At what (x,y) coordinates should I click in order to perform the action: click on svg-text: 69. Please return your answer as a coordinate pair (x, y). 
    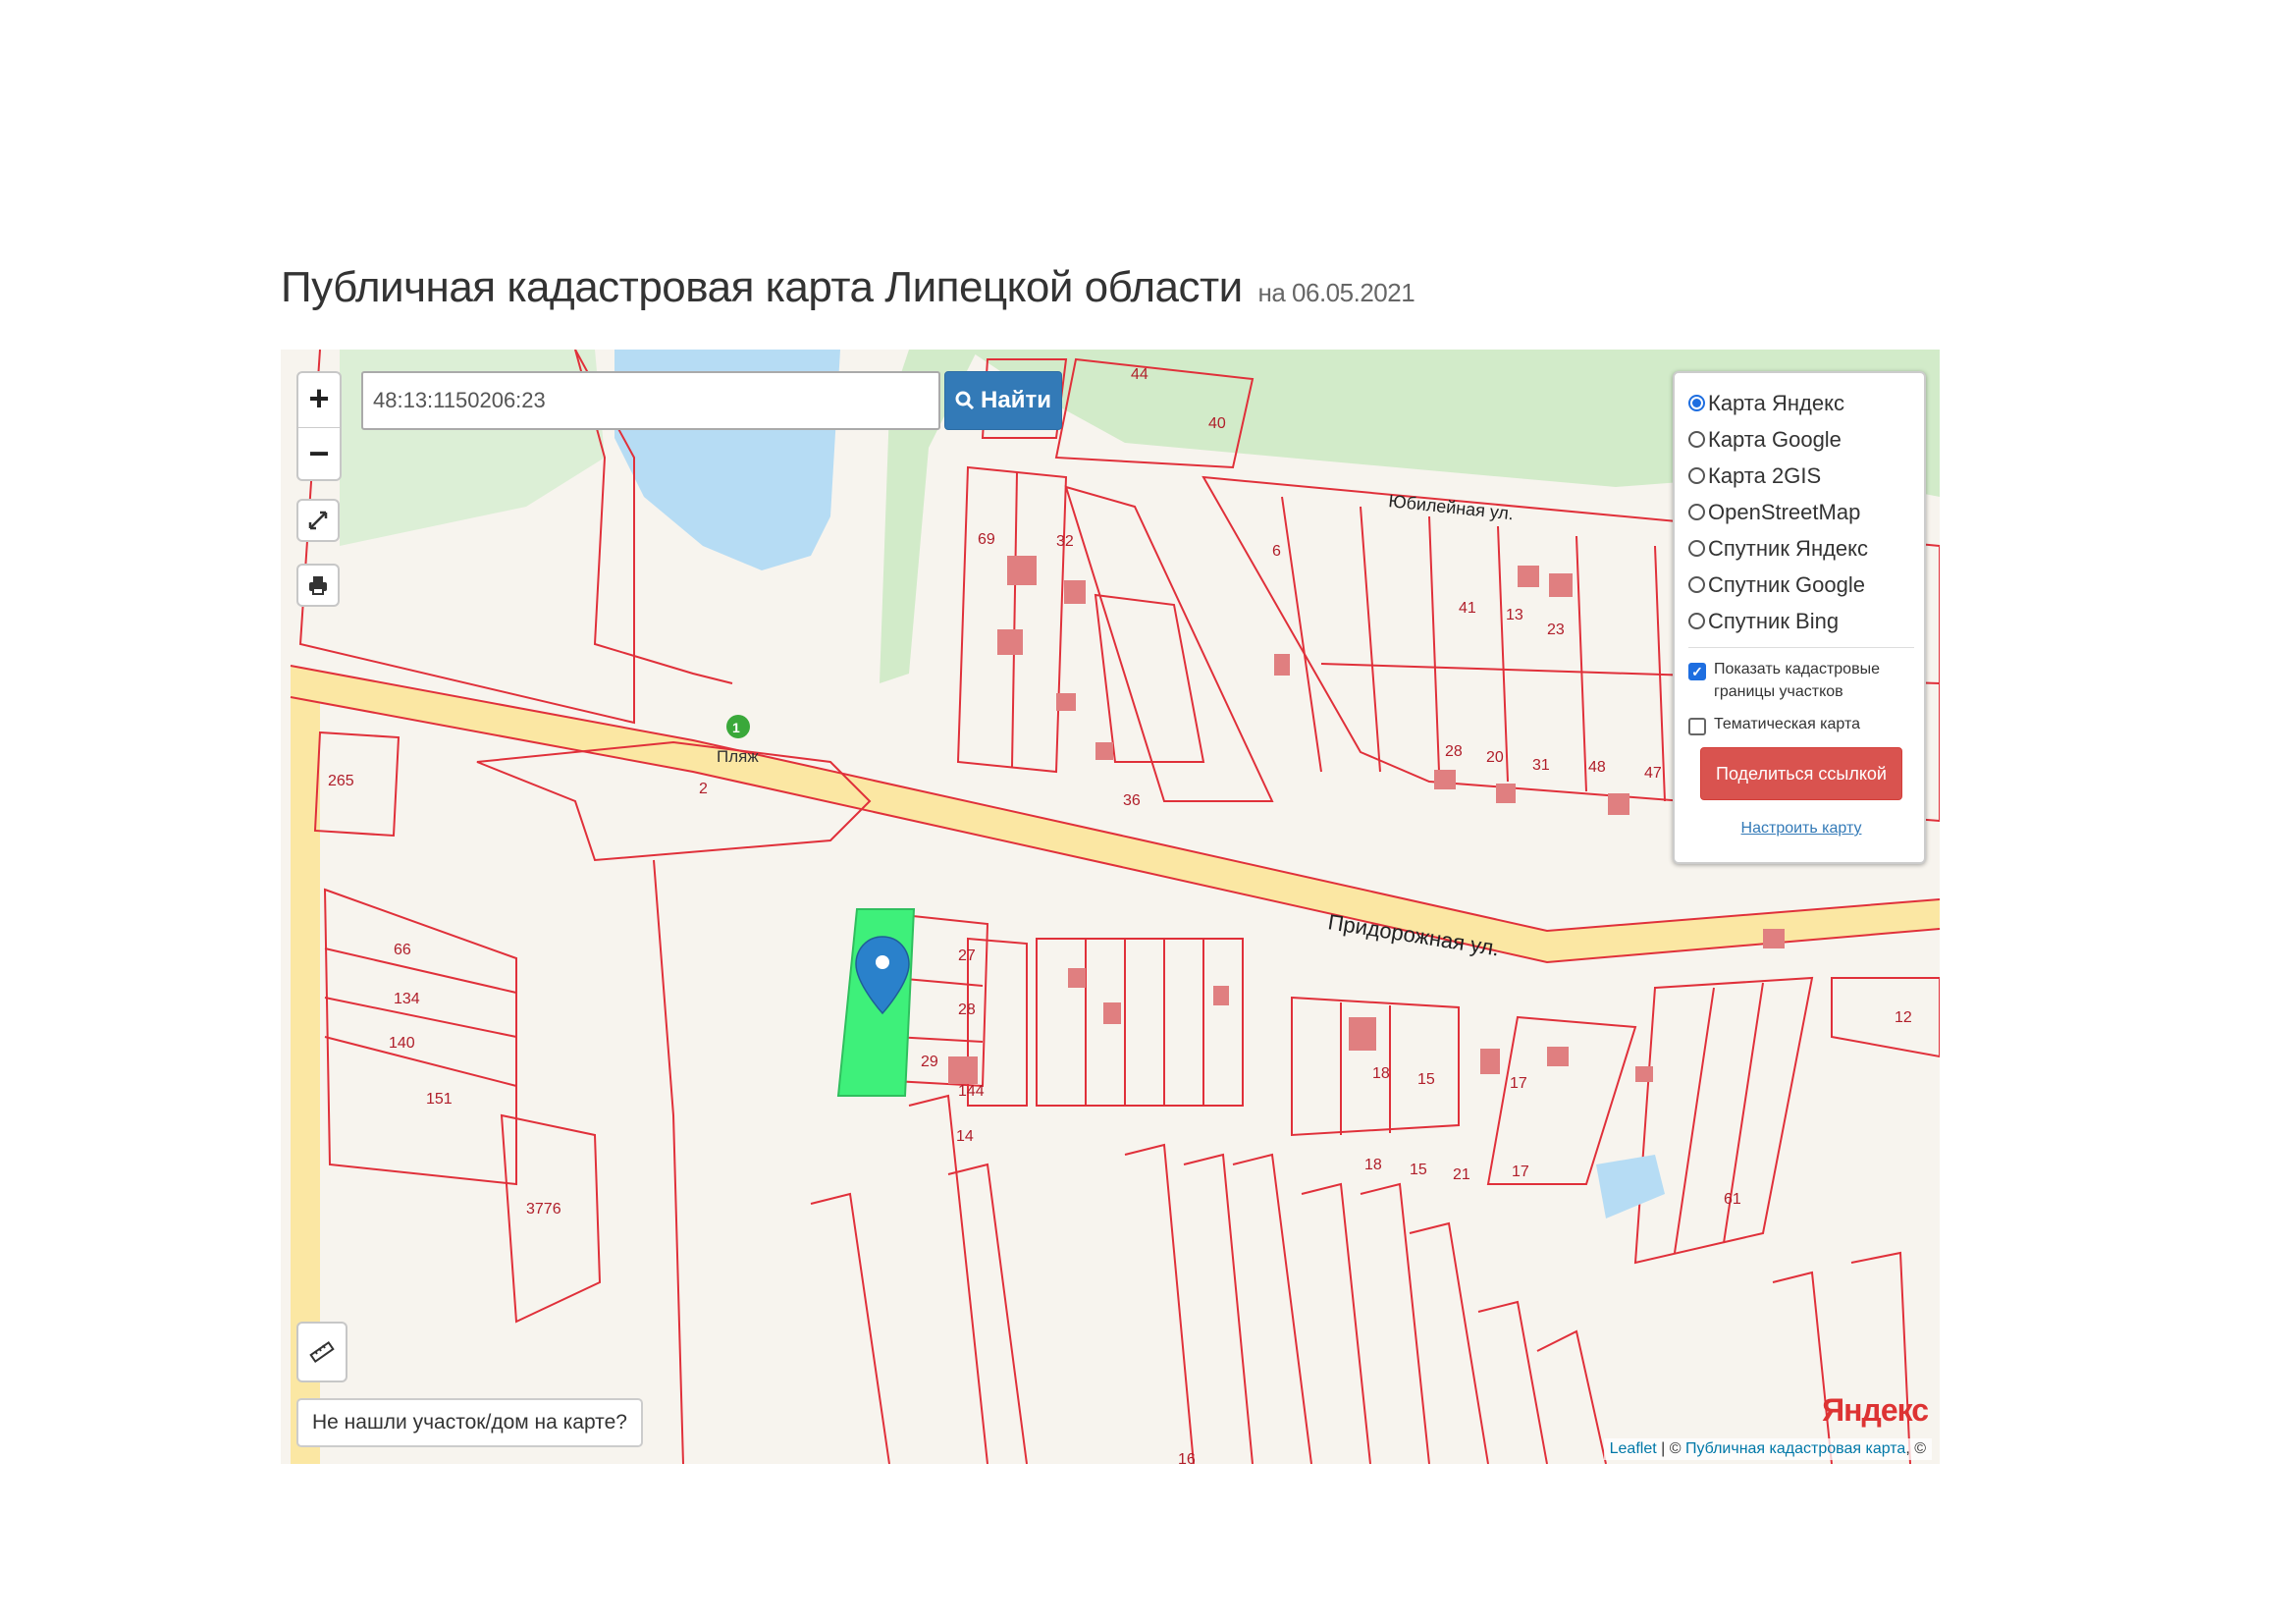
    Looking at the image, I should click on (987, 539).